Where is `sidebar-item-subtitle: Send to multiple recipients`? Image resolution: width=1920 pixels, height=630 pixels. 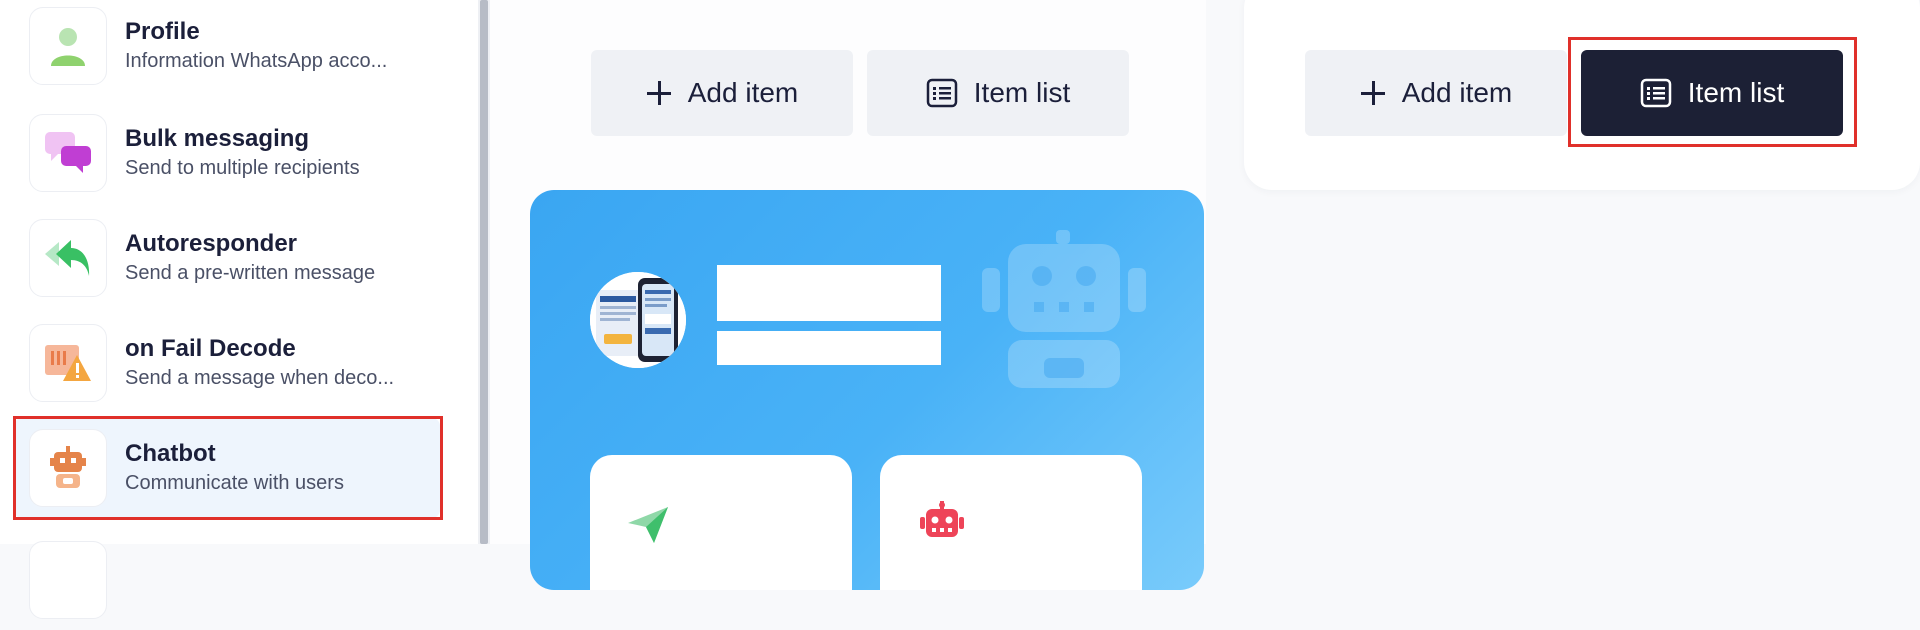
sidebar-item-subtitle: Send to multiple recipients is located at coordinates (242, 168).